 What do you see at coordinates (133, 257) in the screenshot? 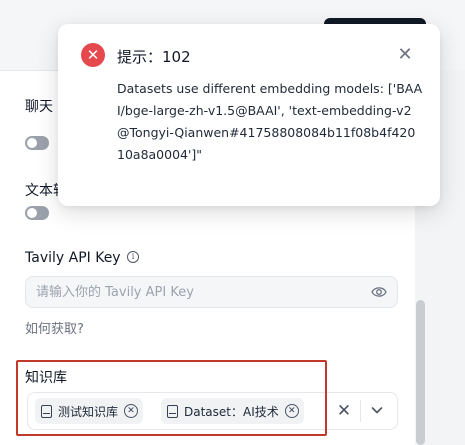
I see `info-circle-icon: i` at bounding box center [133, 257].